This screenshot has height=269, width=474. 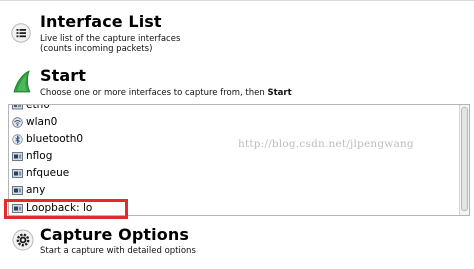 What do you see at coordinates (114, 234) in the screenshot?
I see `capture-options-title: Capture Options` at bounding box center [114, 234].